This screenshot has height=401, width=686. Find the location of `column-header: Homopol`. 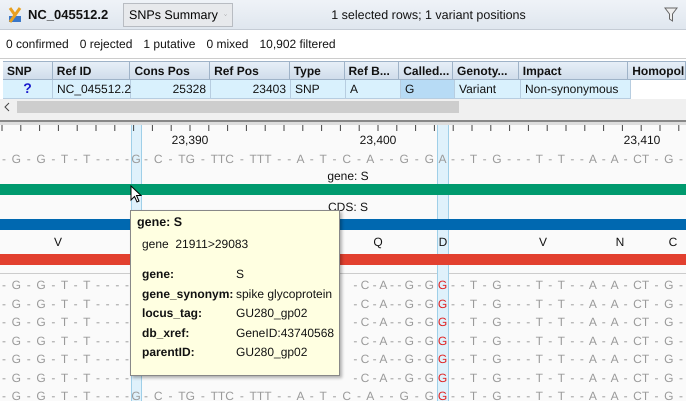

column-header: Homopol is located at coordinates (657, 70).